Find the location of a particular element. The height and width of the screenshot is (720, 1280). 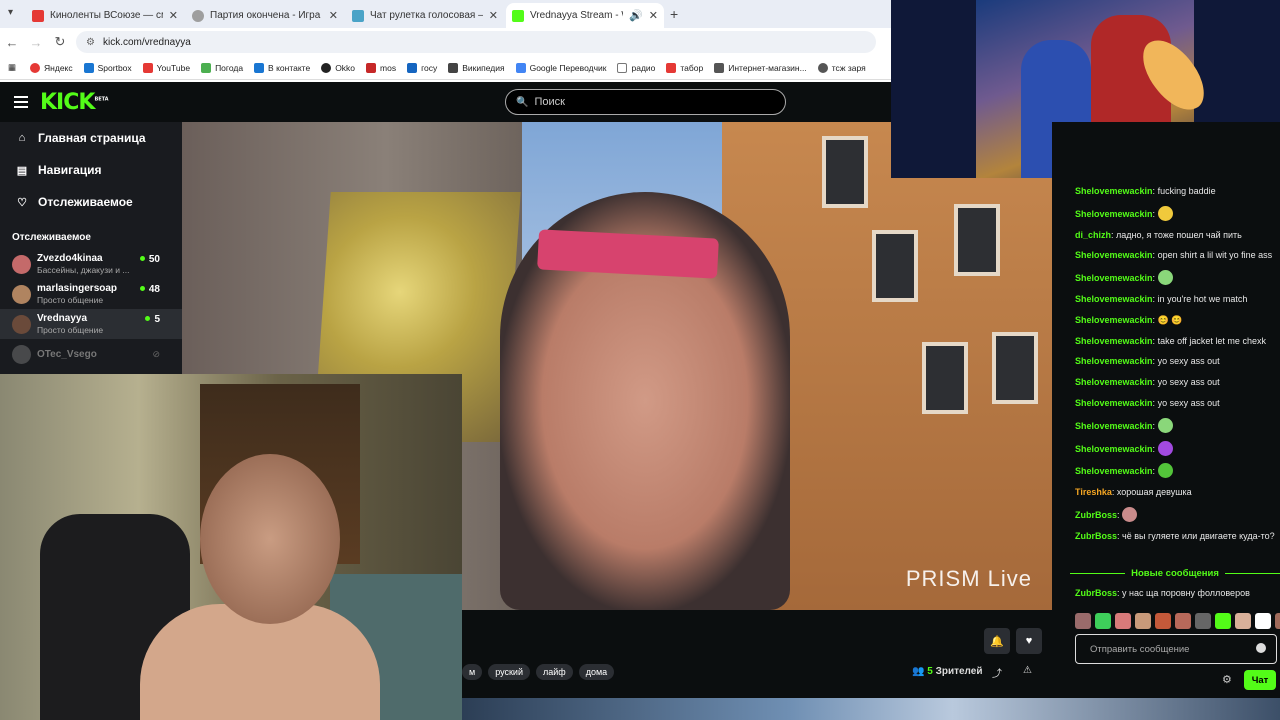

sidebar-channel-vrednayya: Vrednayya Просто общение 5 is located at coordinates (91, 324).